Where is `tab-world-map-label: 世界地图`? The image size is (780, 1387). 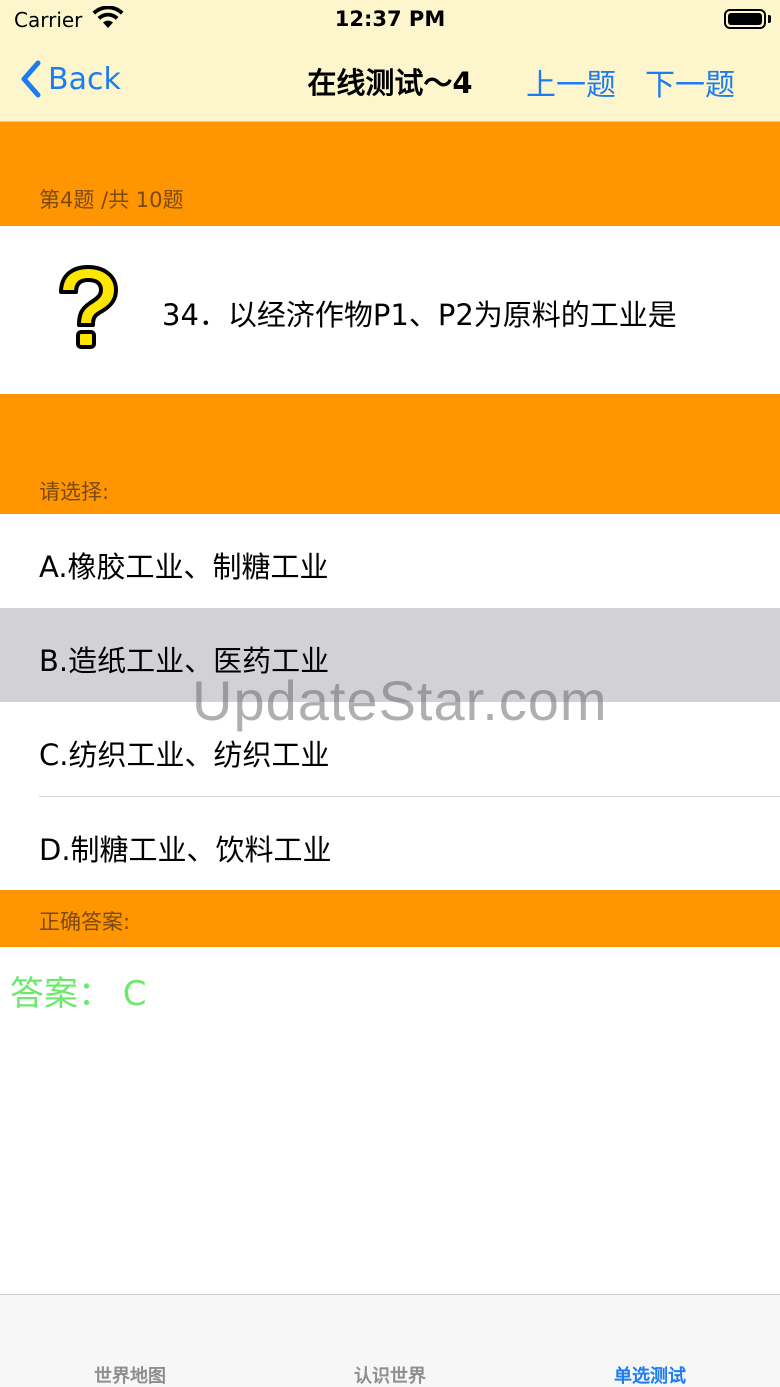
tab-world-map-label: 世界地图 is located at coordinates (130, 1376).